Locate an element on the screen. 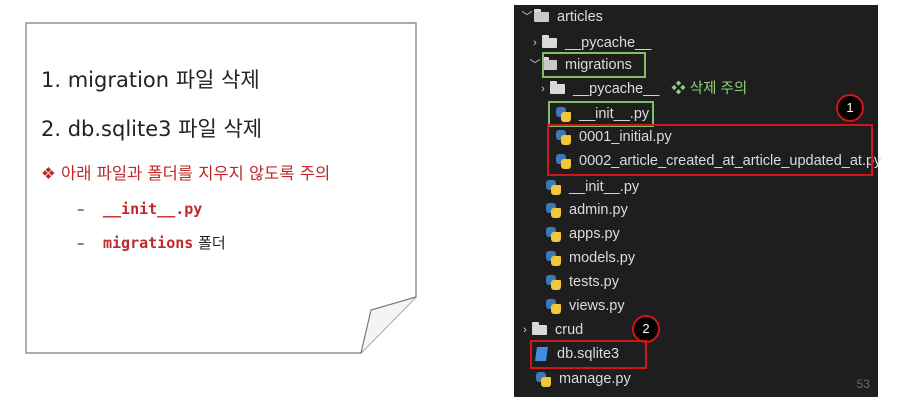  tree-label: __init__.py is located at coordinates (604, 187).